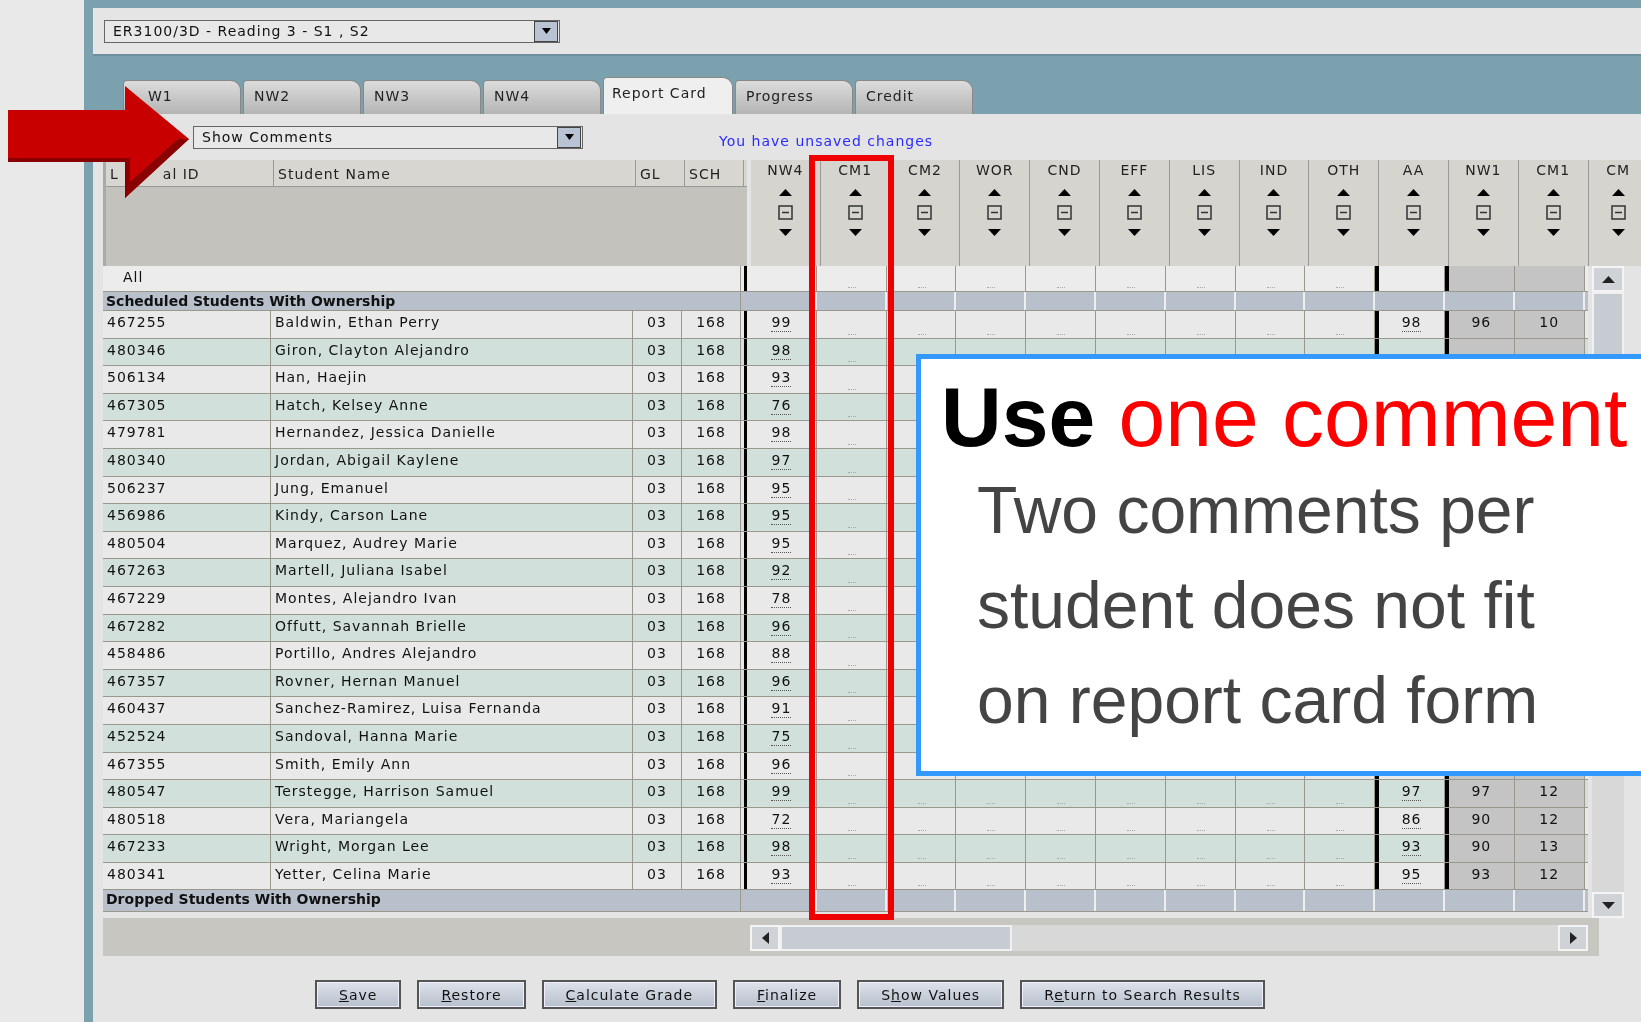 This screenshot has width=1641, height=1022. What do you see at coordinates (332, 31) in the screenshot?
I see `course-dropdown: ER3100/3D - Reading 3 - S1 , S2` at bounding box center [332, 31].